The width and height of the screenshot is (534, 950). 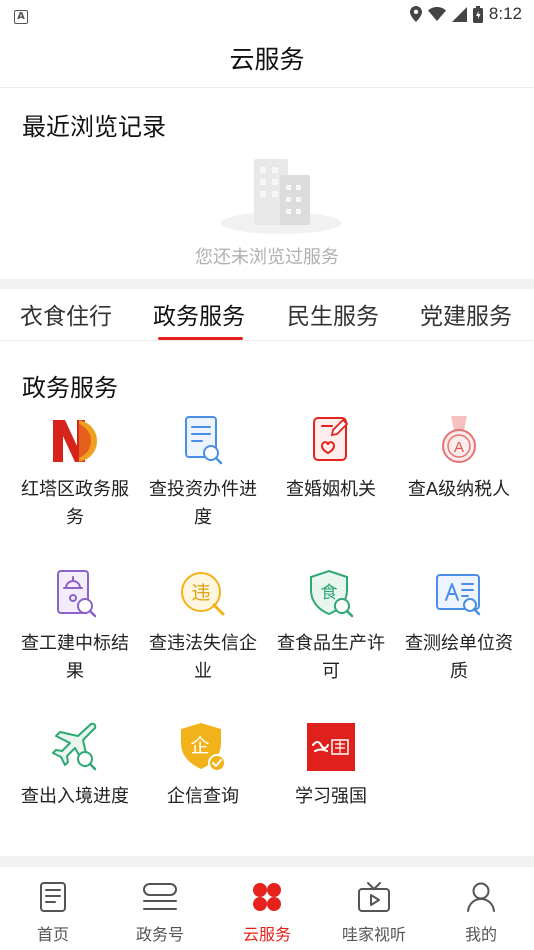 What do you see at coordinates (331, 747) in the screenshot?
I see `xuexi-qiangguo-logo-icon` at bounding box center [331, 747].